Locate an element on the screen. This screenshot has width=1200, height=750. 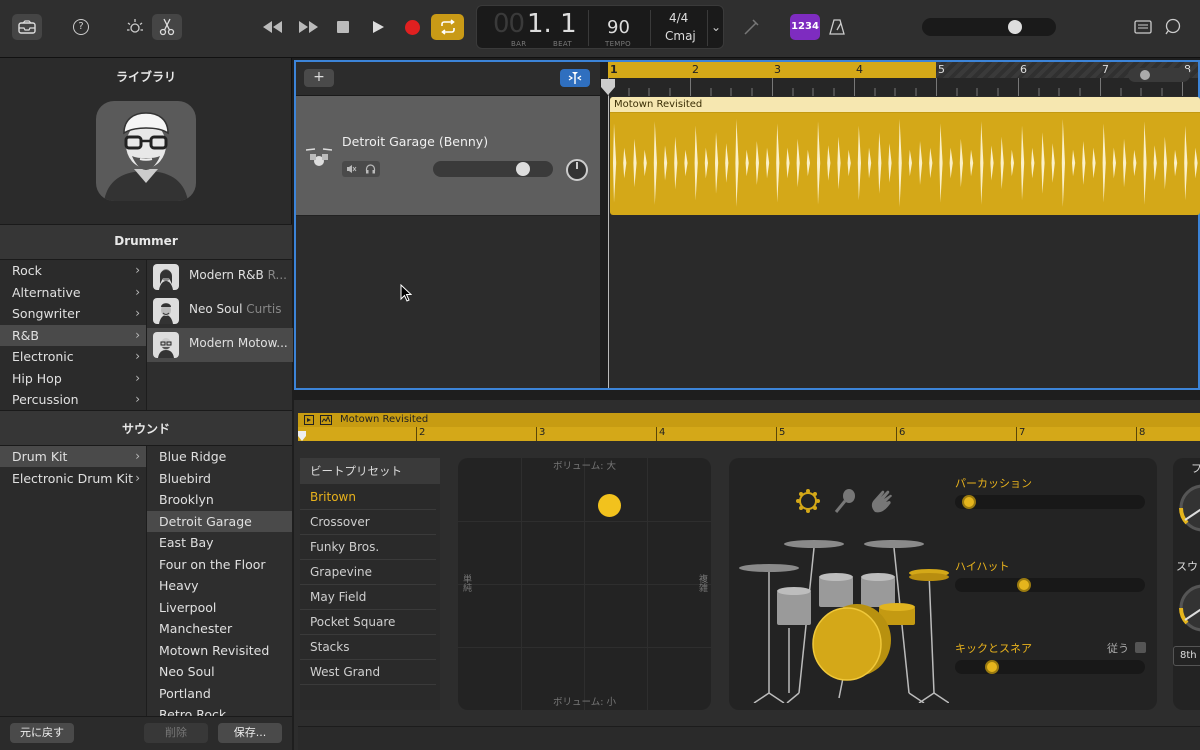
kit-item: Retro Rock is located at coordinates (219, 710).